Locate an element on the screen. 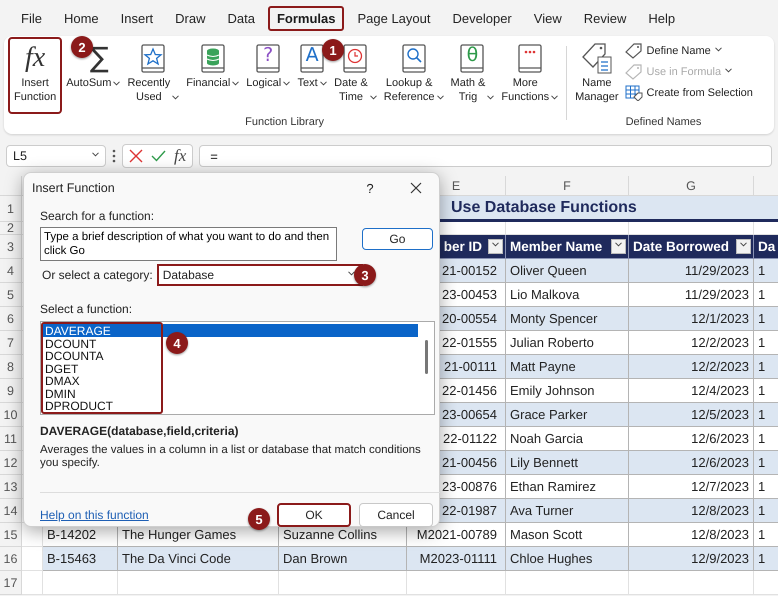 The image size is (778, 596). name-box: L5 is located at coordinates (56, 156).